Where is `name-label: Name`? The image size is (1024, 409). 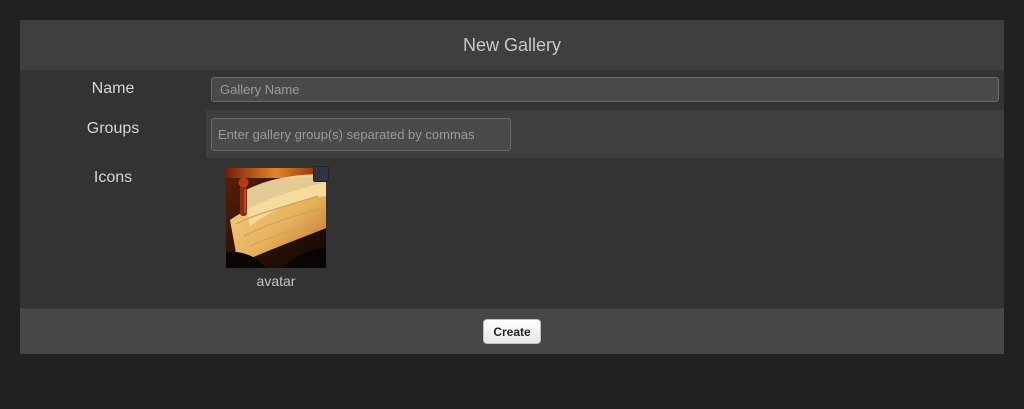 name-label: Name is located at coordinates (113, 88).